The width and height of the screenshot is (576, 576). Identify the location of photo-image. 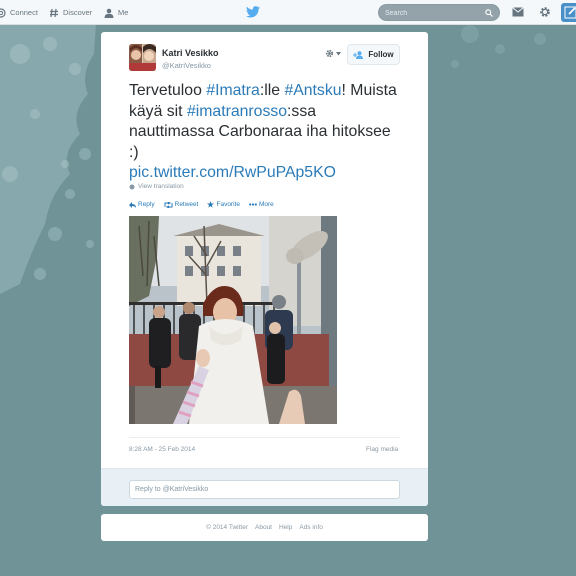
(233, 320).